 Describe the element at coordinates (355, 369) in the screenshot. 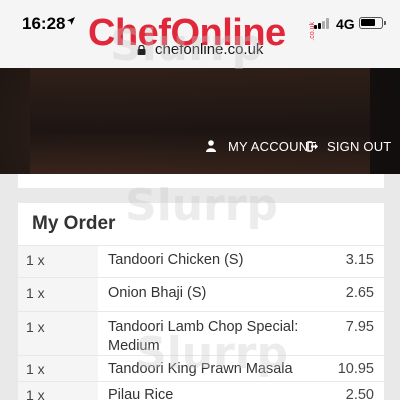

I see `item-price: 10.95` at that location.